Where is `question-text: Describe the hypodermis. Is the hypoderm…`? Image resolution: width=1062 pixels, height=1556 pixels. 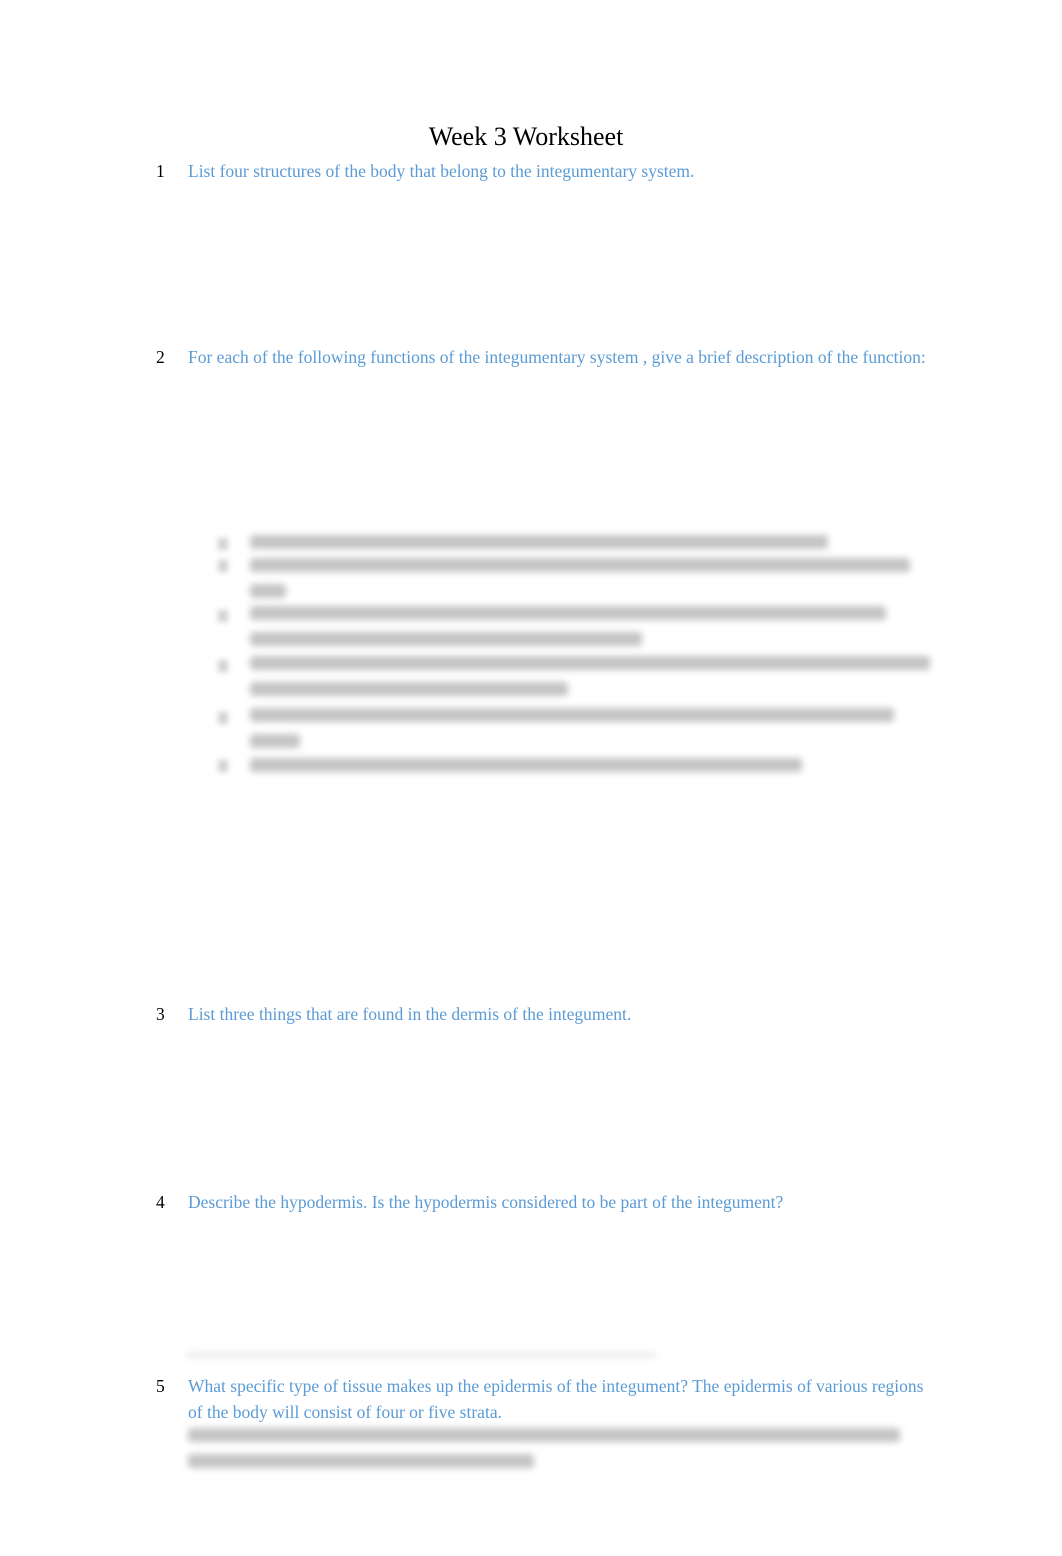
question-text: Describe the hypodermis. Is the hypoderm… is located at coordinates (486, 1202).